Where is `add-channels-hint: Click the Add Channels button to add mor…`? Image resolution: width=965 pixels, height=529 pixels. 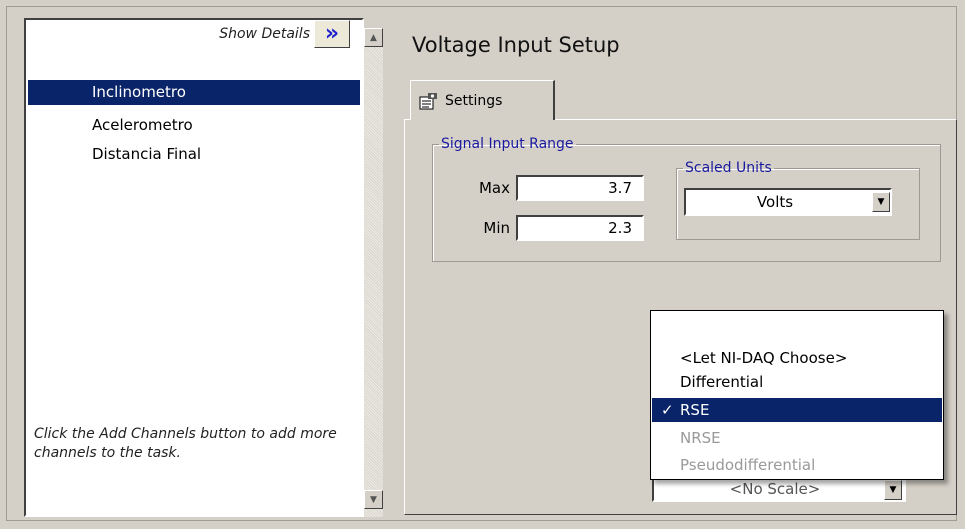
add-channels-hint: Click the Add Channels button to add mor… is located at coordinates (185, 443).